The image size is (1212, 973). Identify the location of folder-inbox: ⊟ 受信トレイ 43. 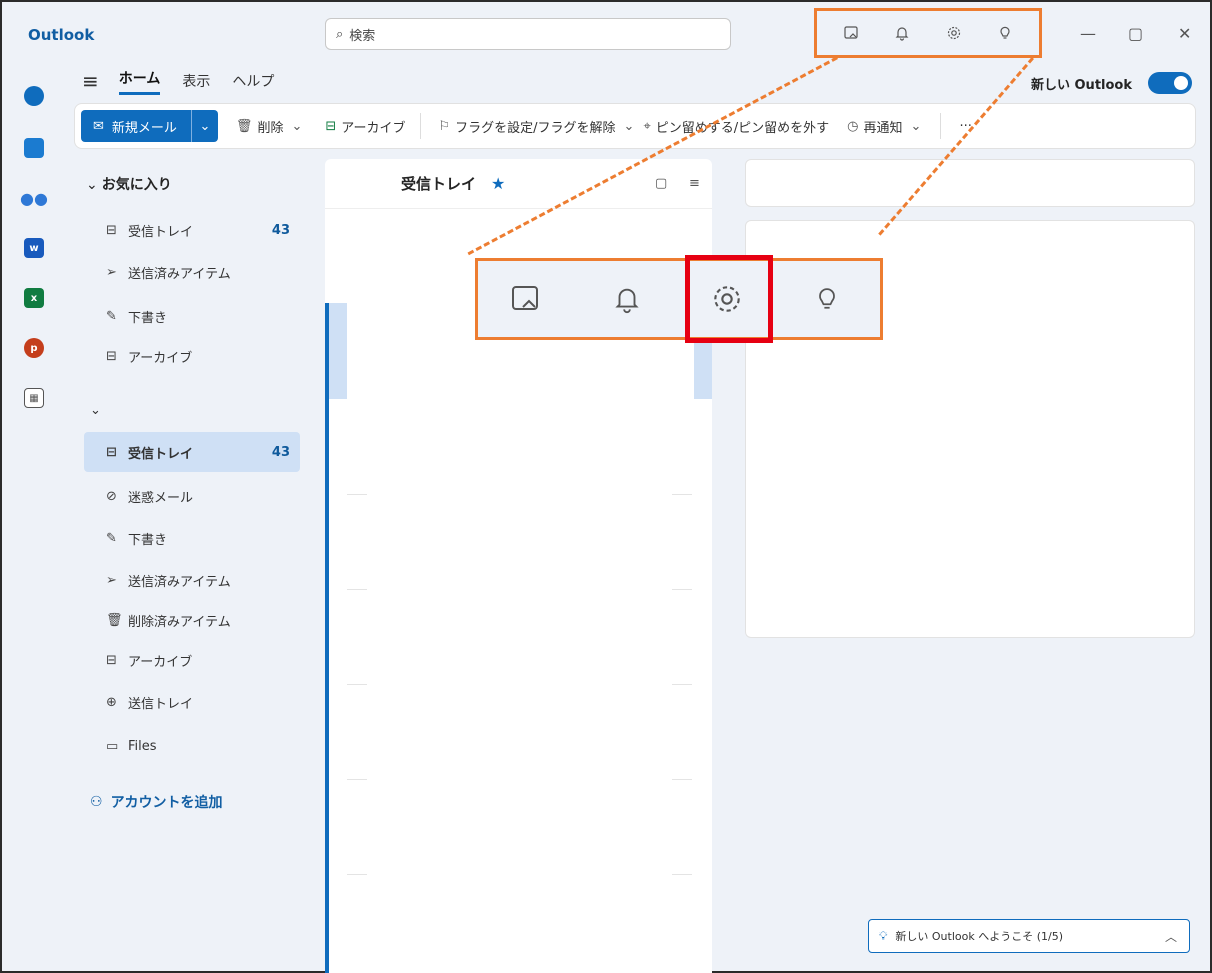
(192, 452).